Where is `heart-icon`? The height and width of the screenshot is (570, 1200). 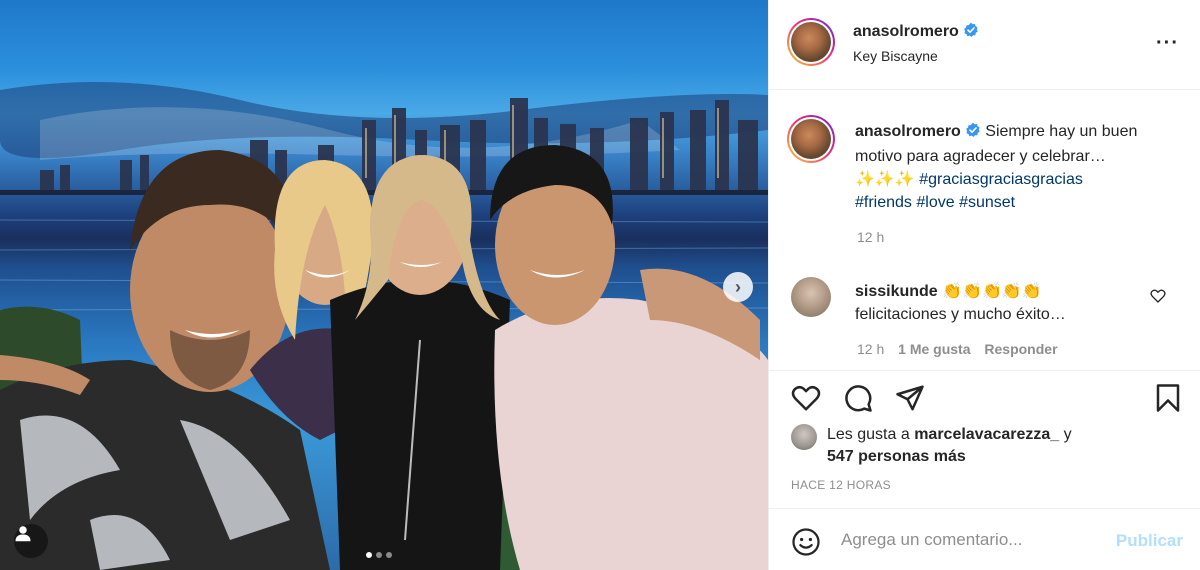
heart-icon is located at coordinates (806, 398).